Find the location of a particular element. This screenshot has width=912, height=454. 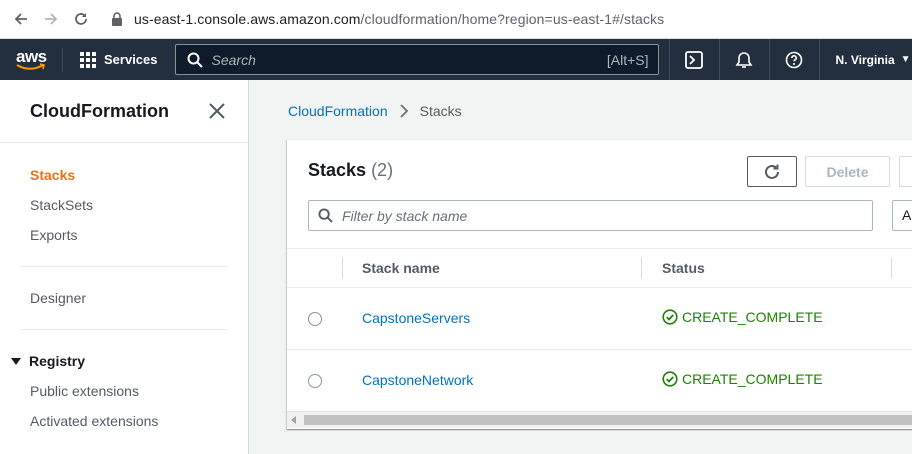

nav-divider is located at coordinates (62, 59).